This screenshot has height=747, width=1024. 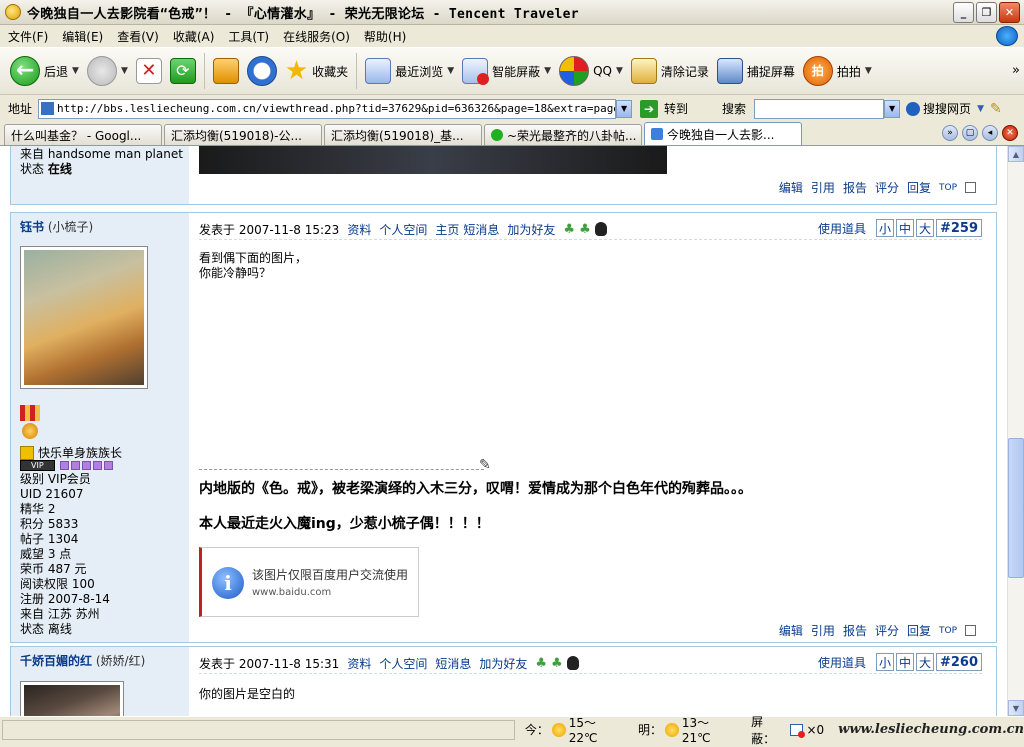 I want to click on menu-favorites: 收藏(A), so click(x=194, y=36).